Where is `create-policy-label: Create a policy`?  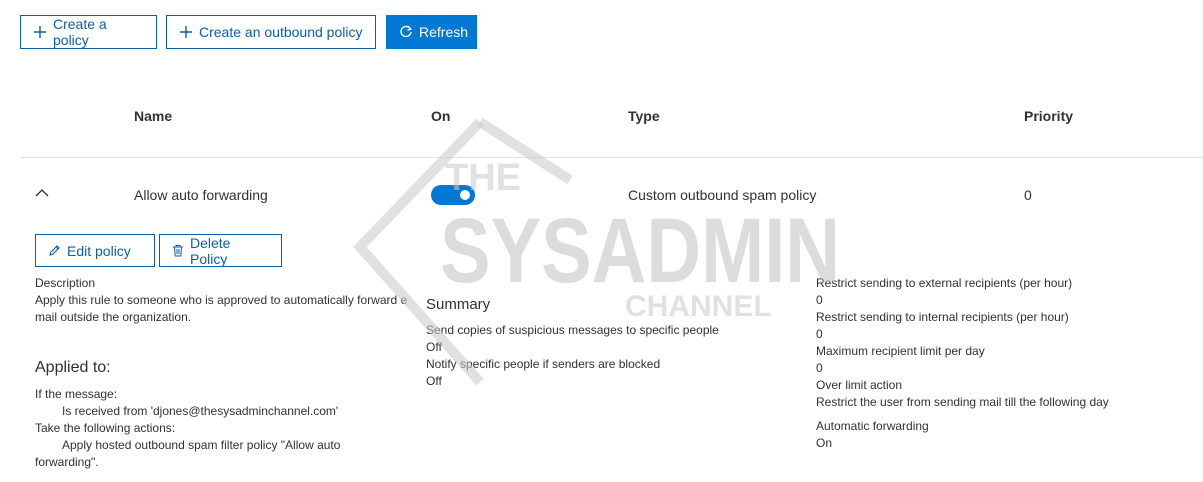
create-policy-label: Create a policy is located at coordinates (80, 32).